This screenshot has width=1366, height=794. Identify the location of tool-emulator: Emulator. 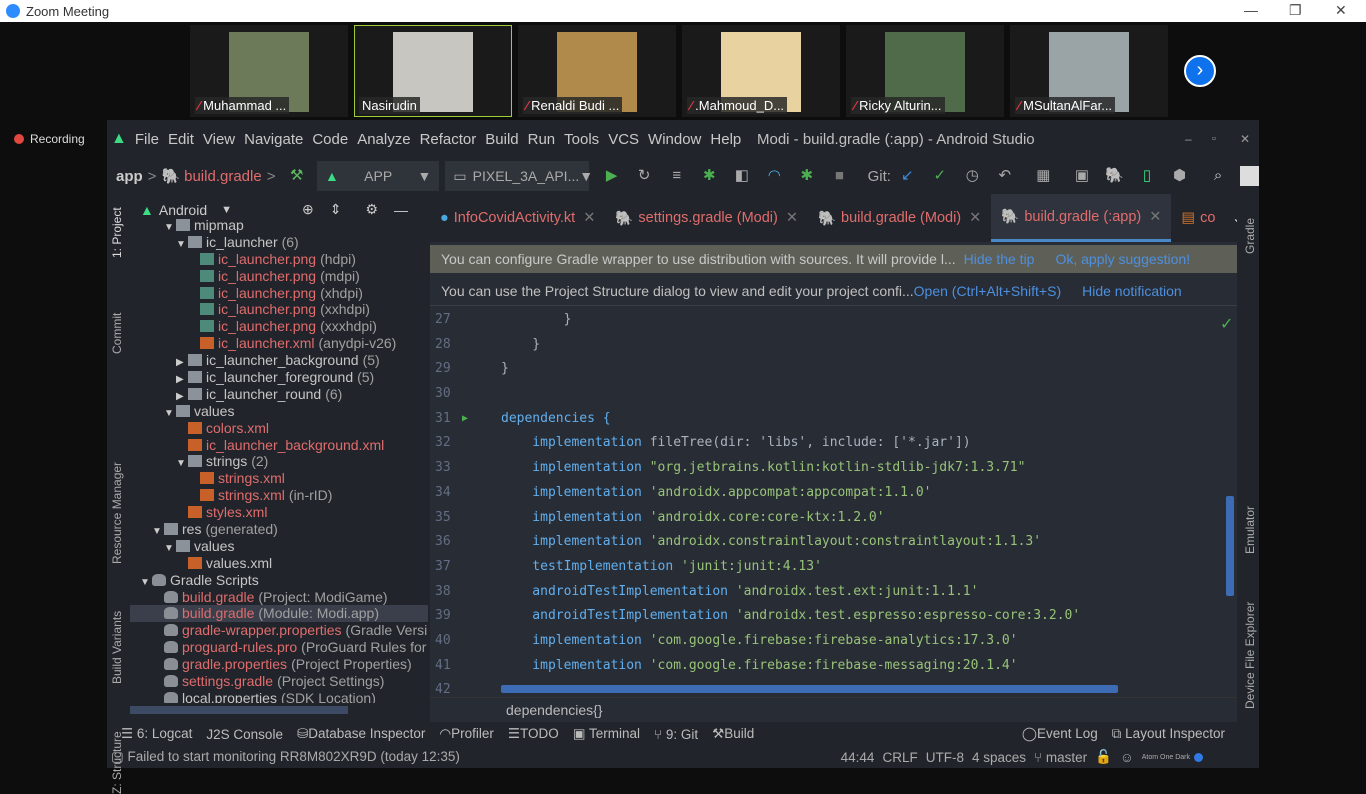
(1250, 530).